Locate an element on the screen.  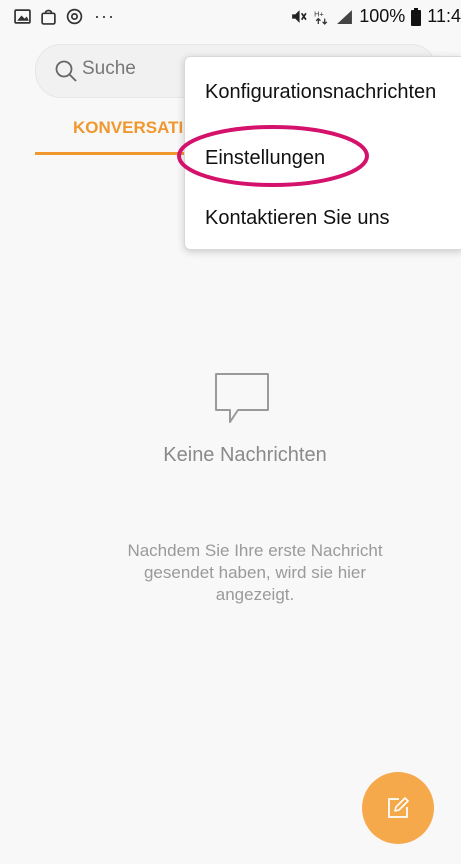
compose-icon is located at coordinates (398, 807).